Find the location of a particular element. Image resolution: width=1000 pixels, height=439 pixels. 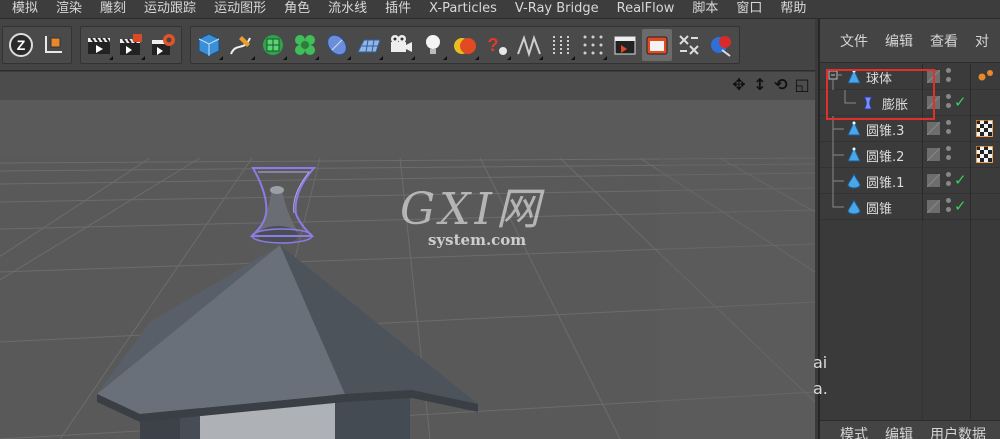

render-view-icon is located at coordinates (99, 45).